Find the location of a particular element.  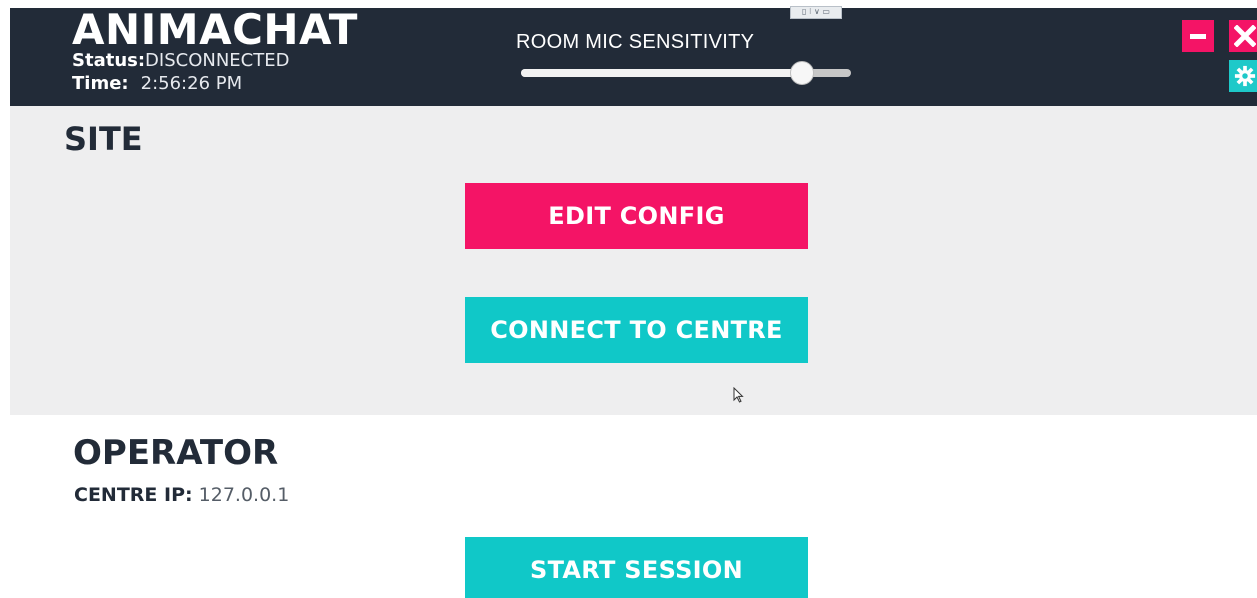

time-line: Time: 2:56:26 PM is located at coordinates (157, 84).